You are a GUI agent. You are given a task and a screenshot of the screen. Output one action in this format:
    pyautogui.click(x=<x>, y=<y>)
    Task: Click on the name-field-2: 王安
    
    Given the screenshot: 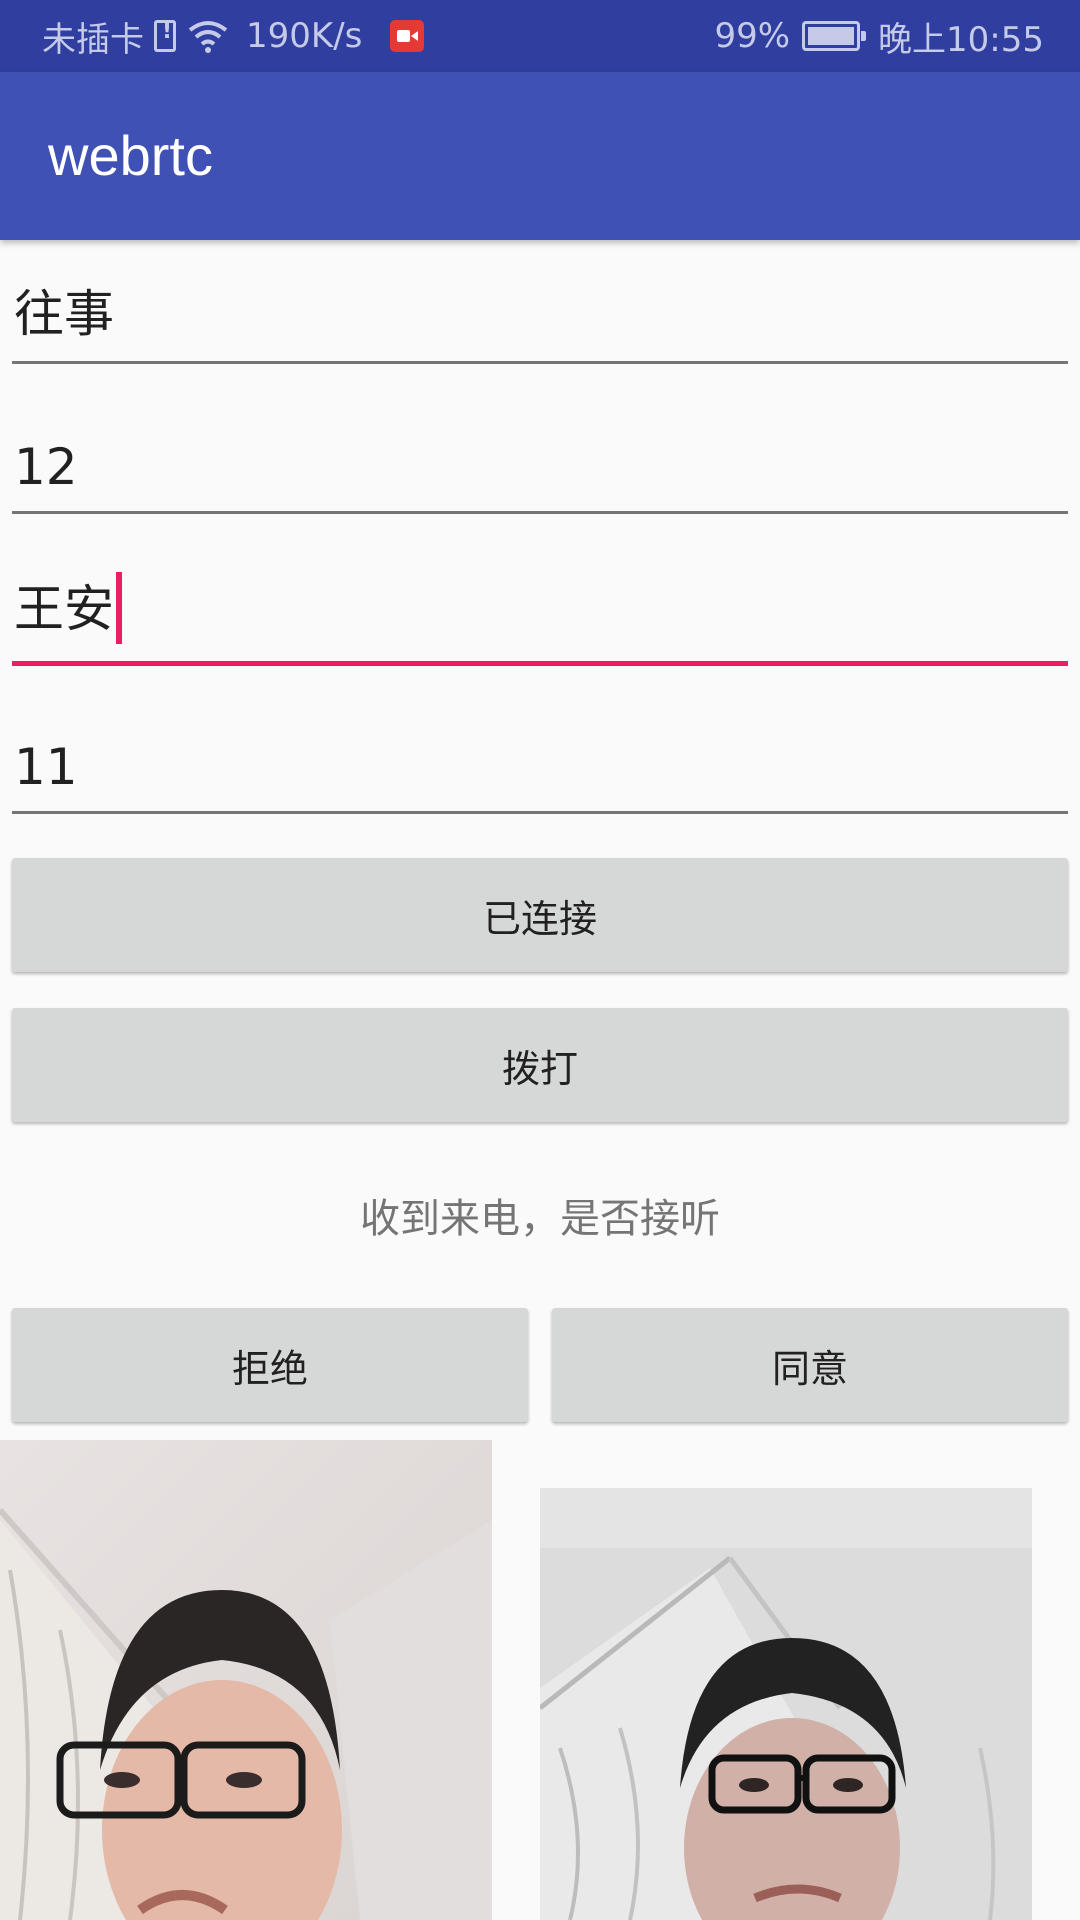 What is the action you would take?
    pyautogui.click(x=540, y=611)
    